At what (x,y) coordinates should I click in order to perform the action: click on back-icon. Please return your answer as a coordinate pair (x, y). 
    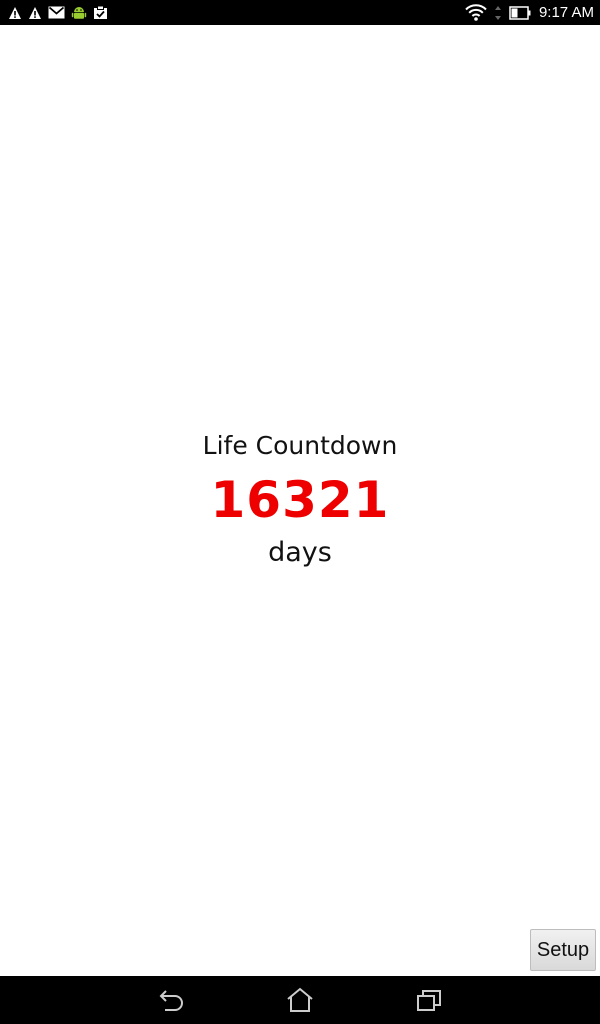
    Looking at the image, I should click on (172, 1000).